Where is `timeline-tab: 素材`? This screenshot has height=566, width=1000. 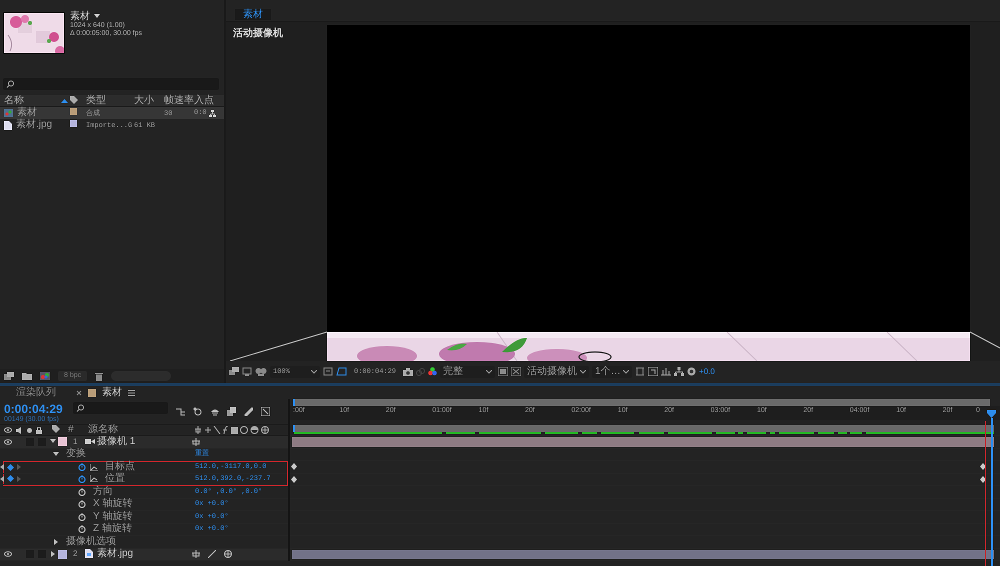
timeline-tab: 素材 is located at coordinates (112, 392).